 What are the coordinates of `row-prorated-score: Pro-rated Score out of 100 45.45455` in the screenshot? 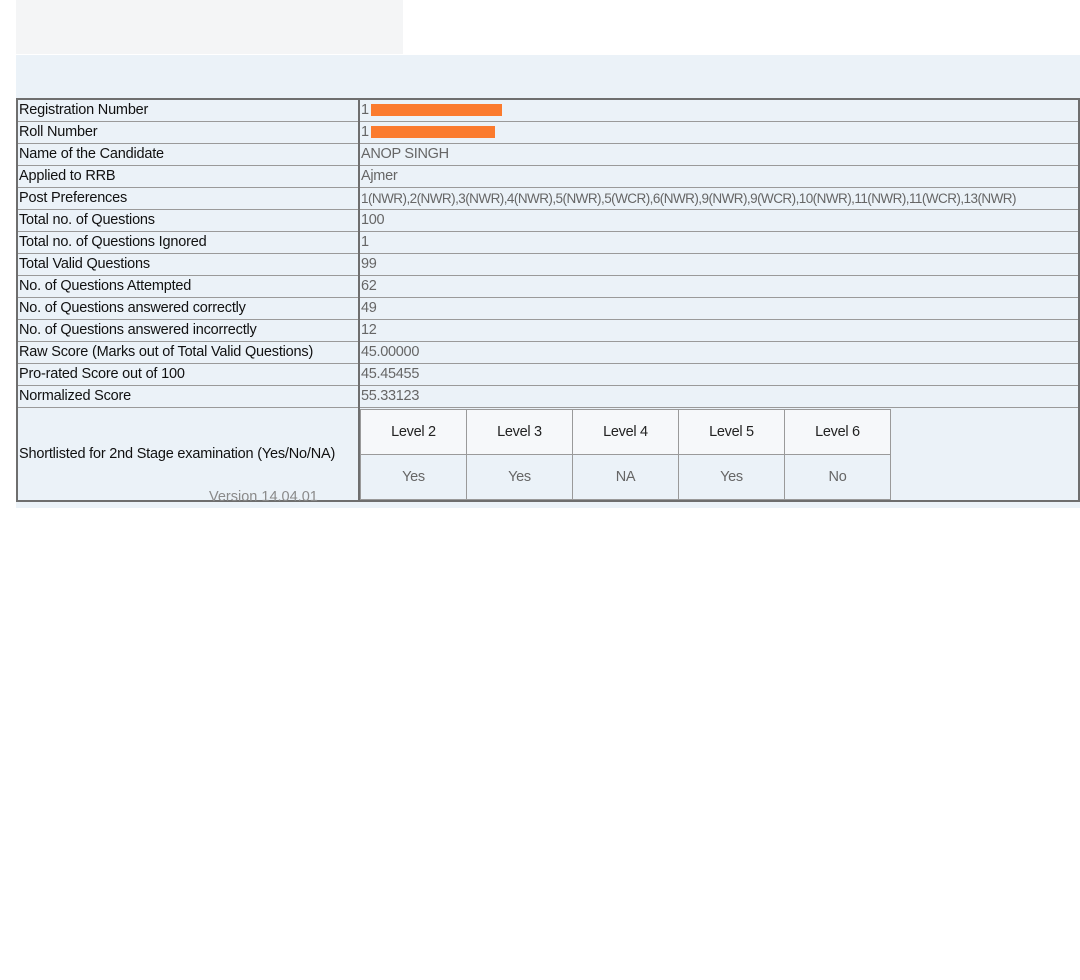 It's located at (548, 374).